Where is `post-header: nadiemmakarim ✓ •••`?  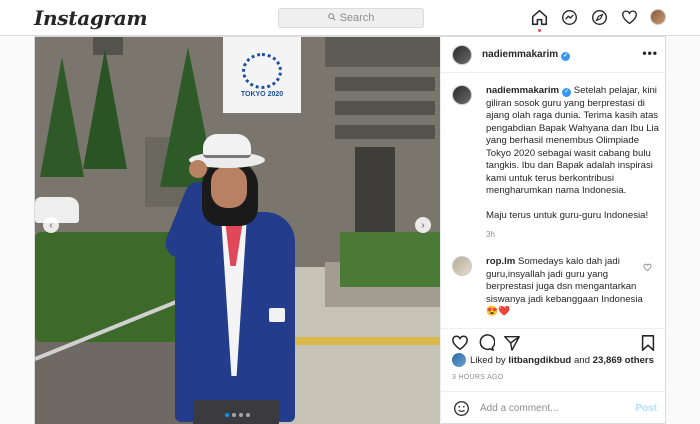 post-header: nadiemmakarim ✓ ••• is located at coordinates (554, 55).